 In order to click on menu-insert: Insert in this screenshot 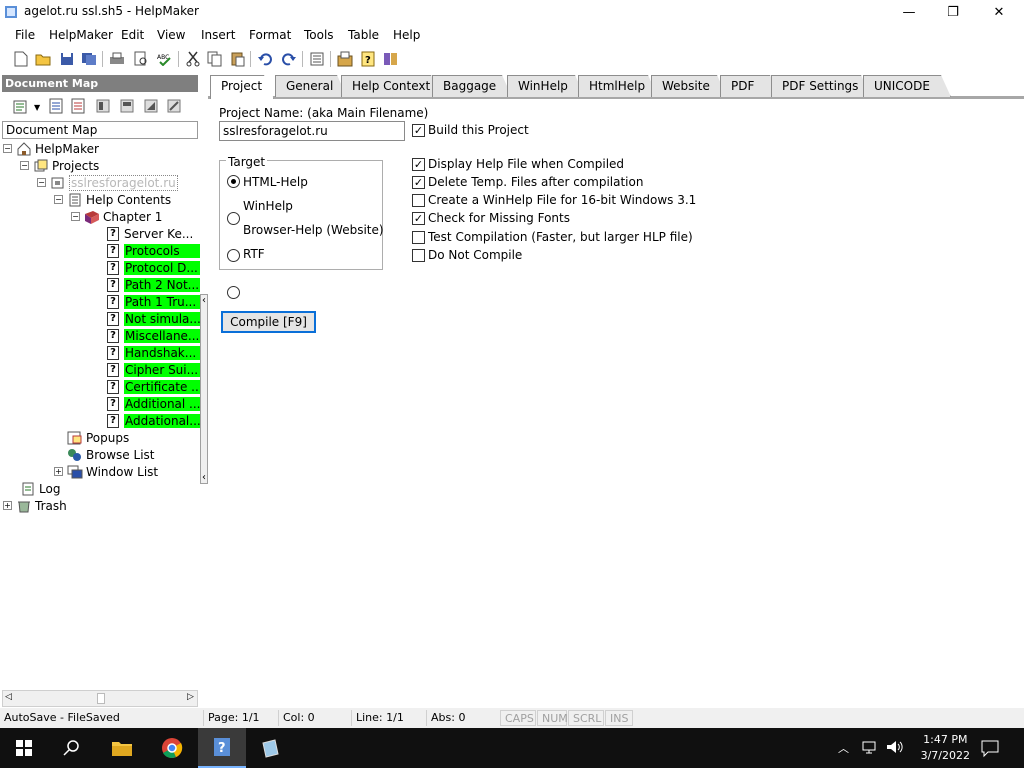, I will do `click(218, 35)`.